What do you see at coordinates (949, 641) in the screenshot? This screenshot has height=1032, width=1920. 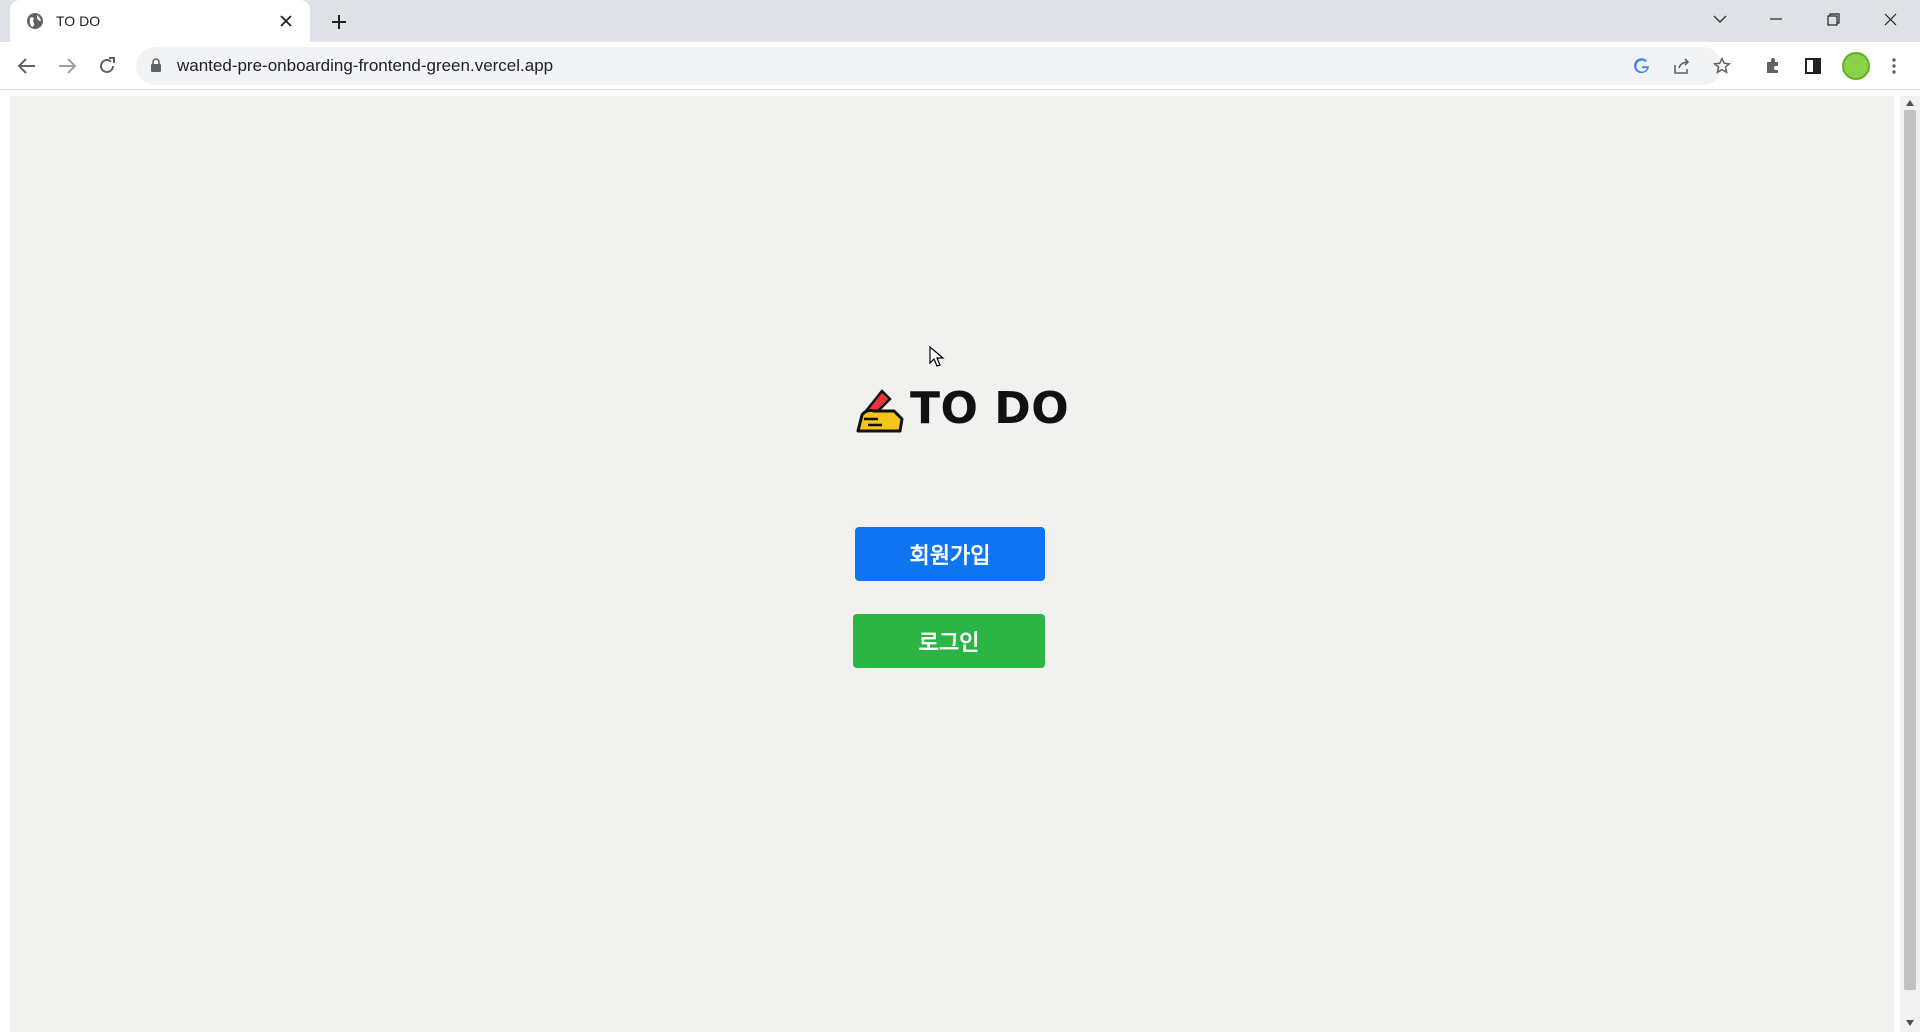 I see `login-button: 로그인` at bounding box center [949, 641].